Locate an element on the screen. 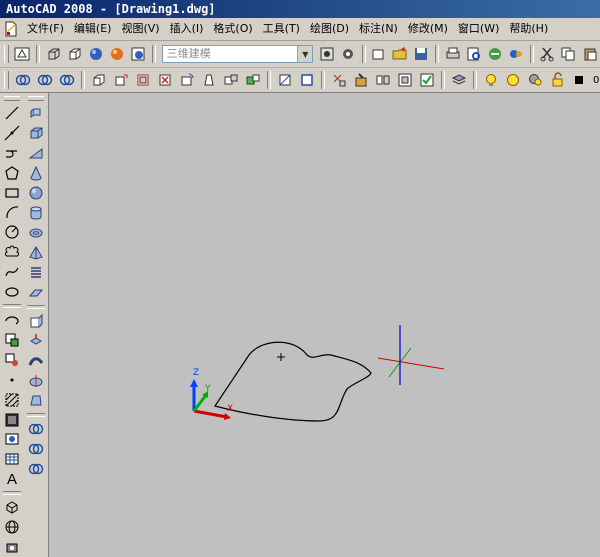 This screenshot has height=557, width=600. make-block-icon is located at coordinates (12, 360).